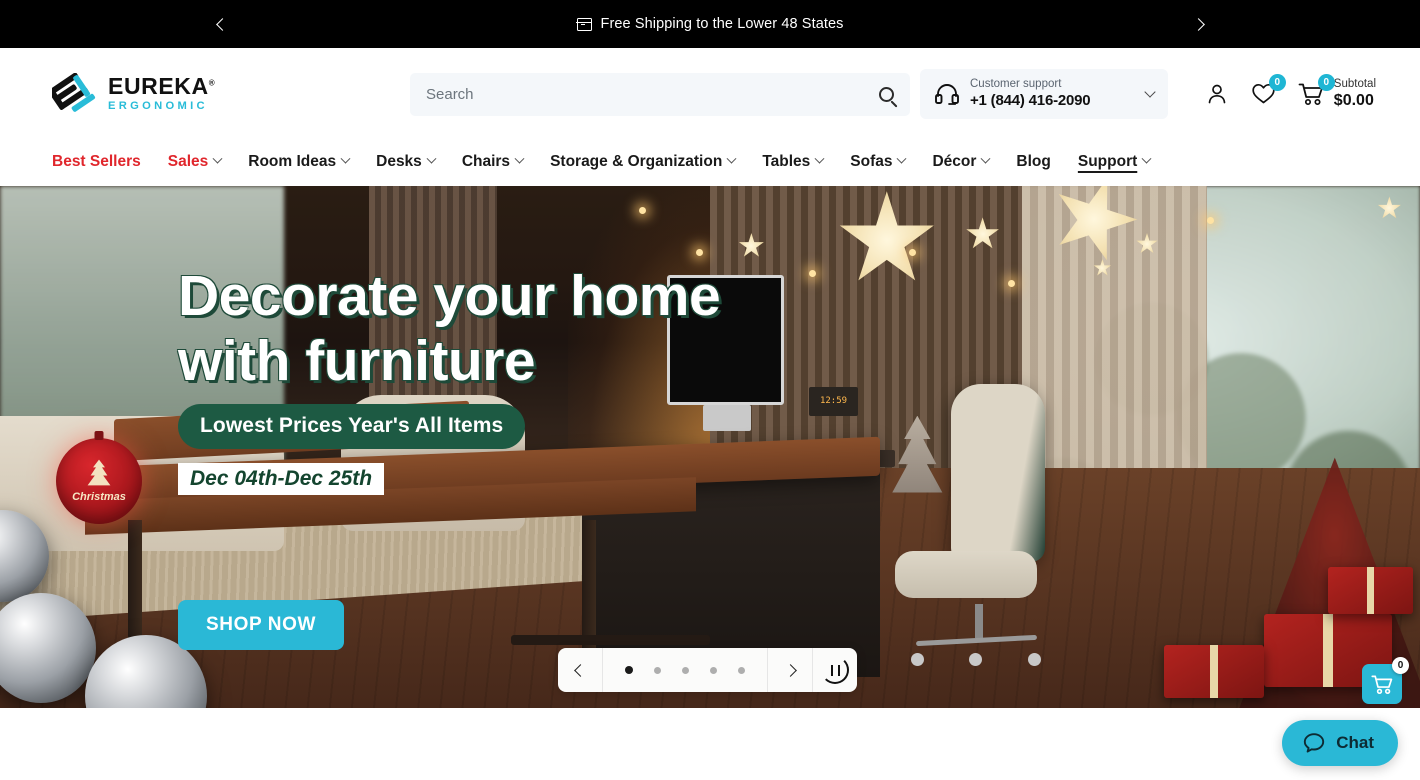 The height and width of the screenshot is (780, 1420). What do you see at coordinates (1353, 101) in the screenshot?
I see `cart-subtotal-value: $0.00` at bounding box center [1353, 101].